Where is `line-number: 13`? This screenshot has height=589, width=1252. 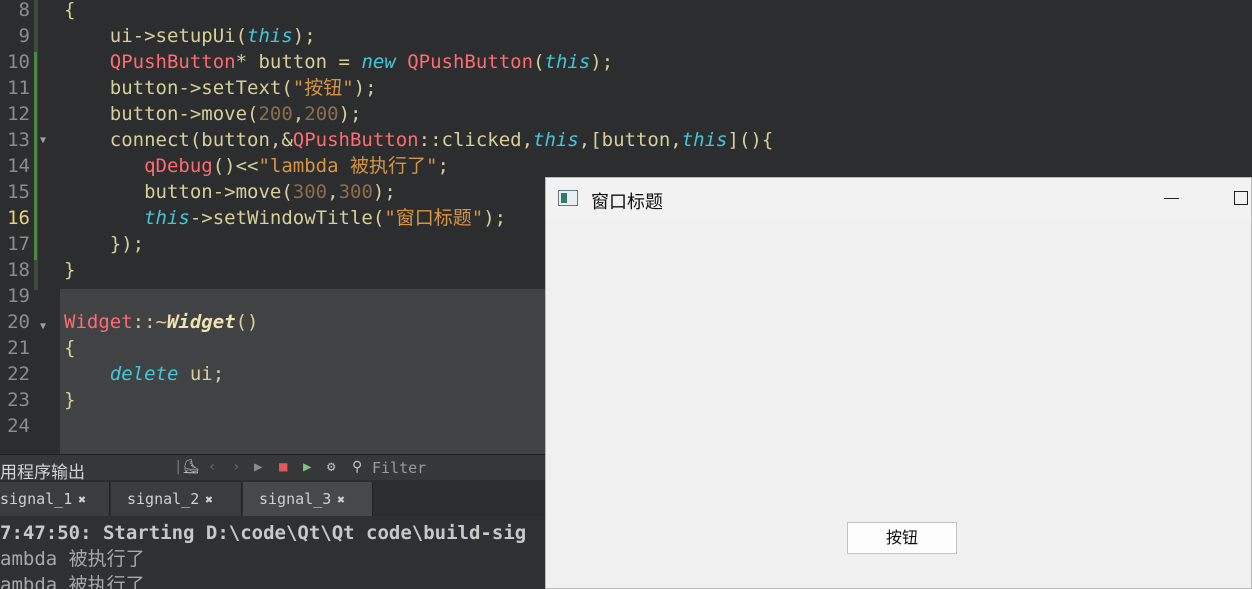
line-number: 13 is located at coordinates (18, 140).